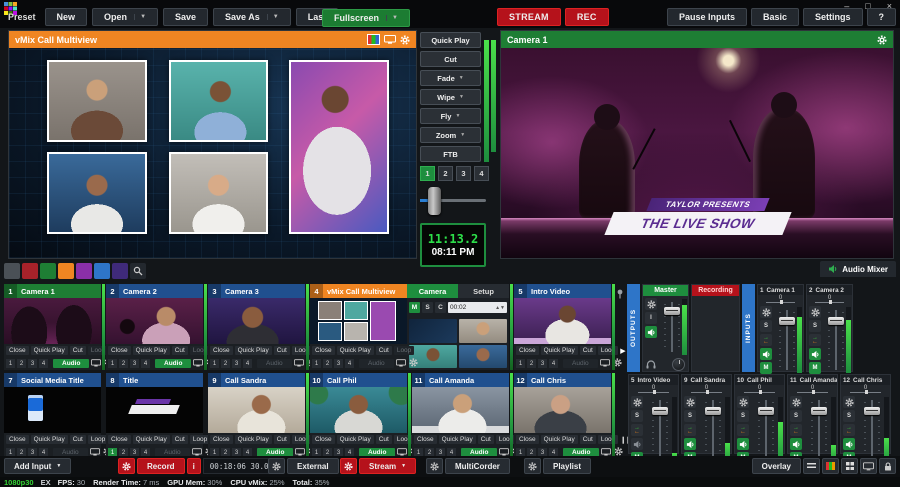 Image resolution: width=900 pixels, height=487 pixels. I want to click on transition-quick-play-button: Quick Play, so click(450, 40).